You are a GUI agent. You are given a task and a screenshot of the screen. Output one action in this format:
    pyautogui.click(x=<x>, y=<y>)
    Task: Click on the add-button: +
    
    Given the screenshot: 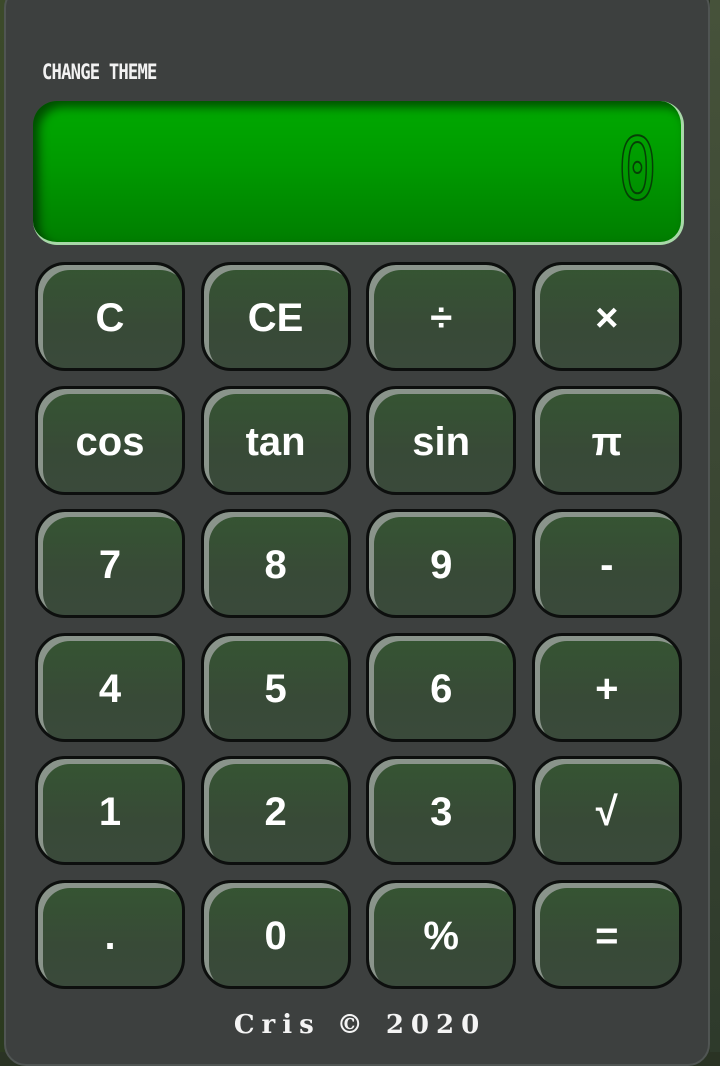 What is the action you would take?
    pyautogui.click(x=606, y=687)
    